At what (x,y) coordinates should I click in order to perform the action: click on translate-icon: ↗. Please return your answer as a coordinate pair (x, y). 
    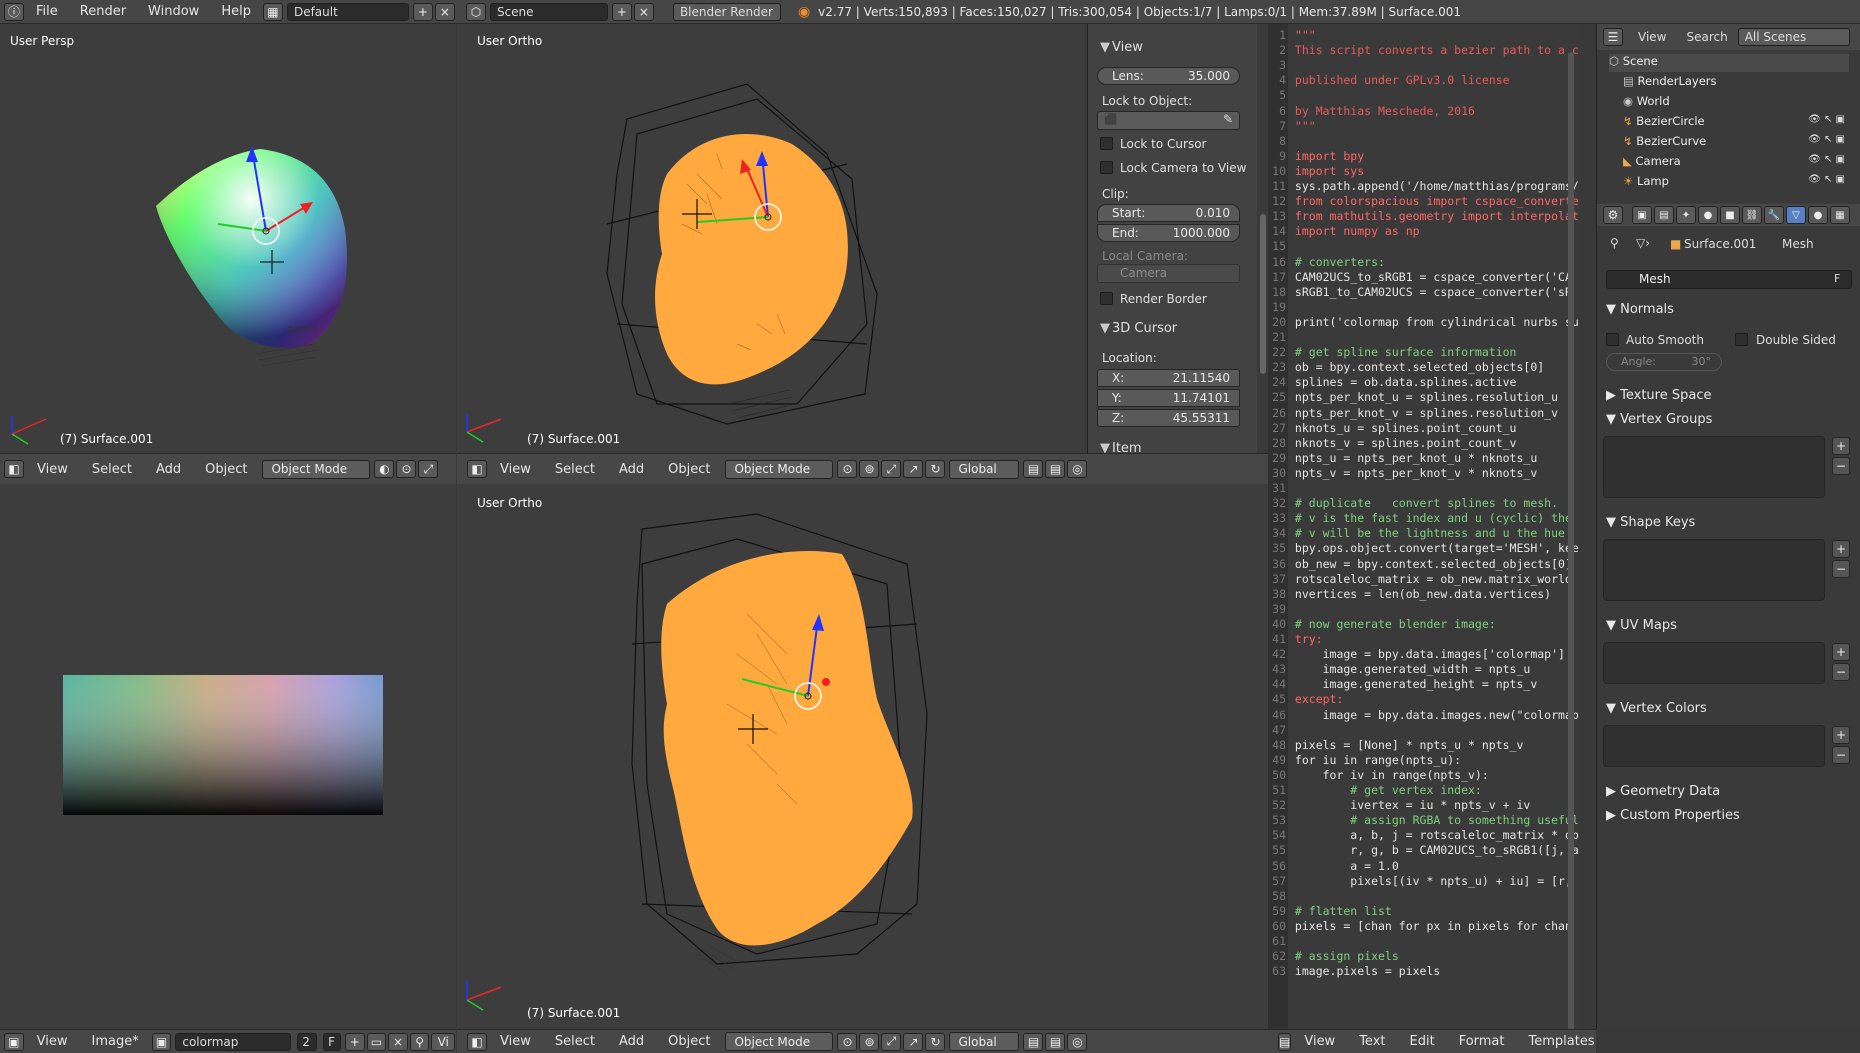
    Looking at the image, I should click on (913, 1041).